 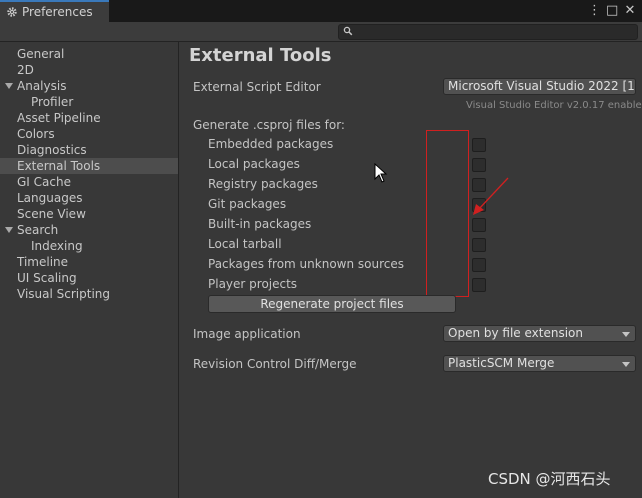 I want to click on sidebar-item-label: Timeline, so click(x=43, y=262).